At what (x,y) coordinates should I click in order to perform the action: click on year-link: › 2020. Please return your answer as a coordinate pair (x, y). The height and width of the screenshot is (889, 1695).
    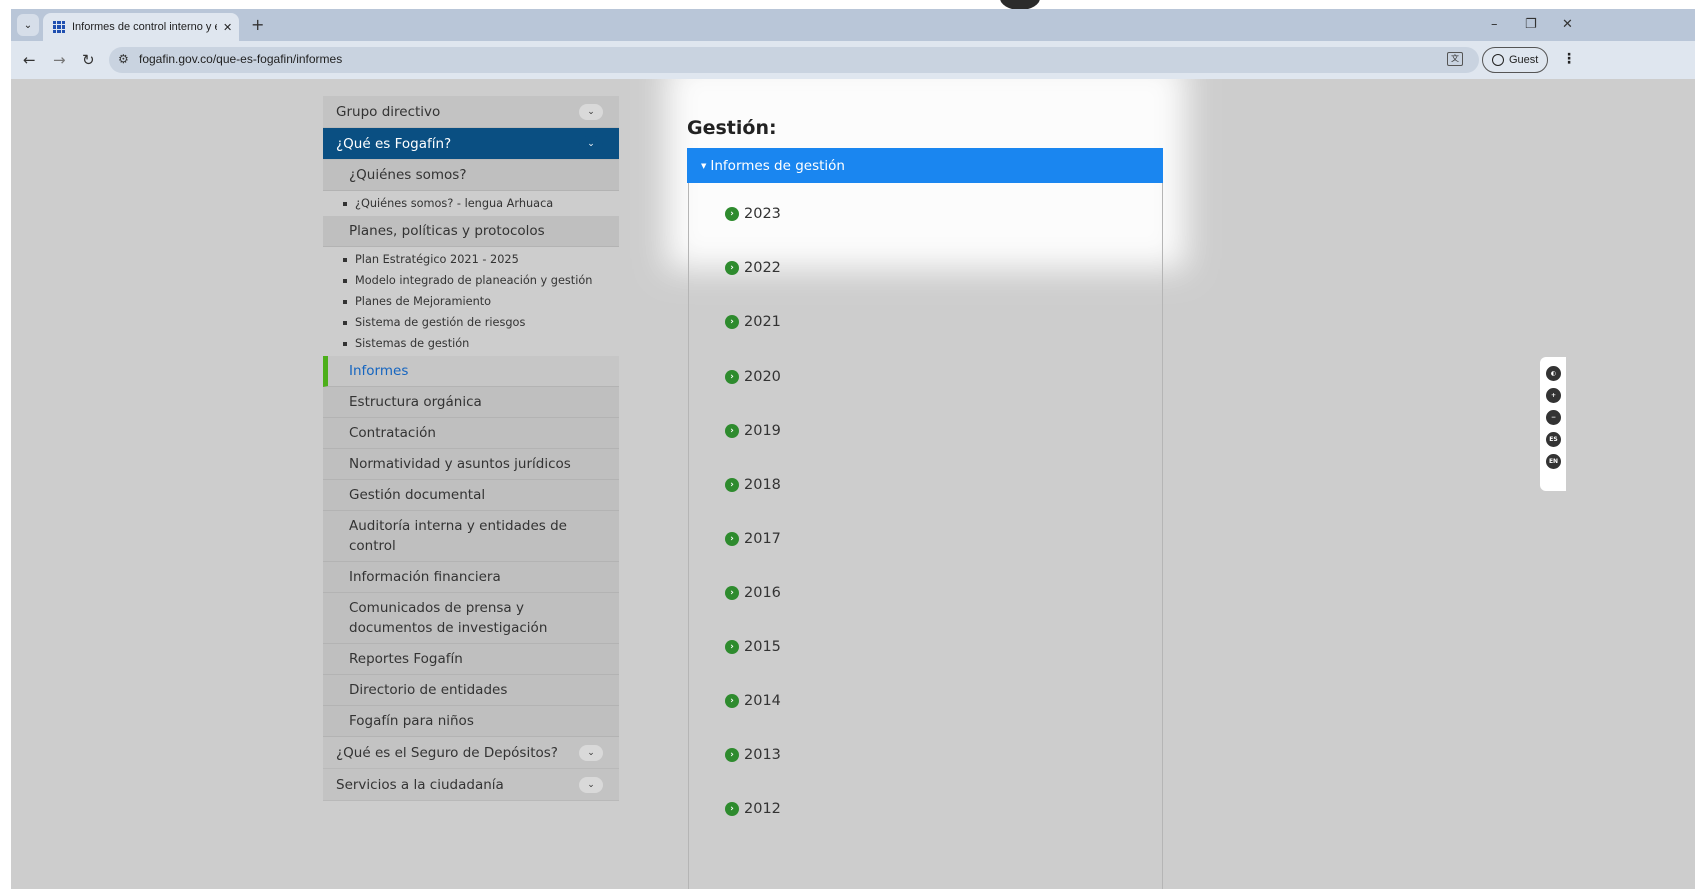
    Looking at the image, I should click on (753, 377).